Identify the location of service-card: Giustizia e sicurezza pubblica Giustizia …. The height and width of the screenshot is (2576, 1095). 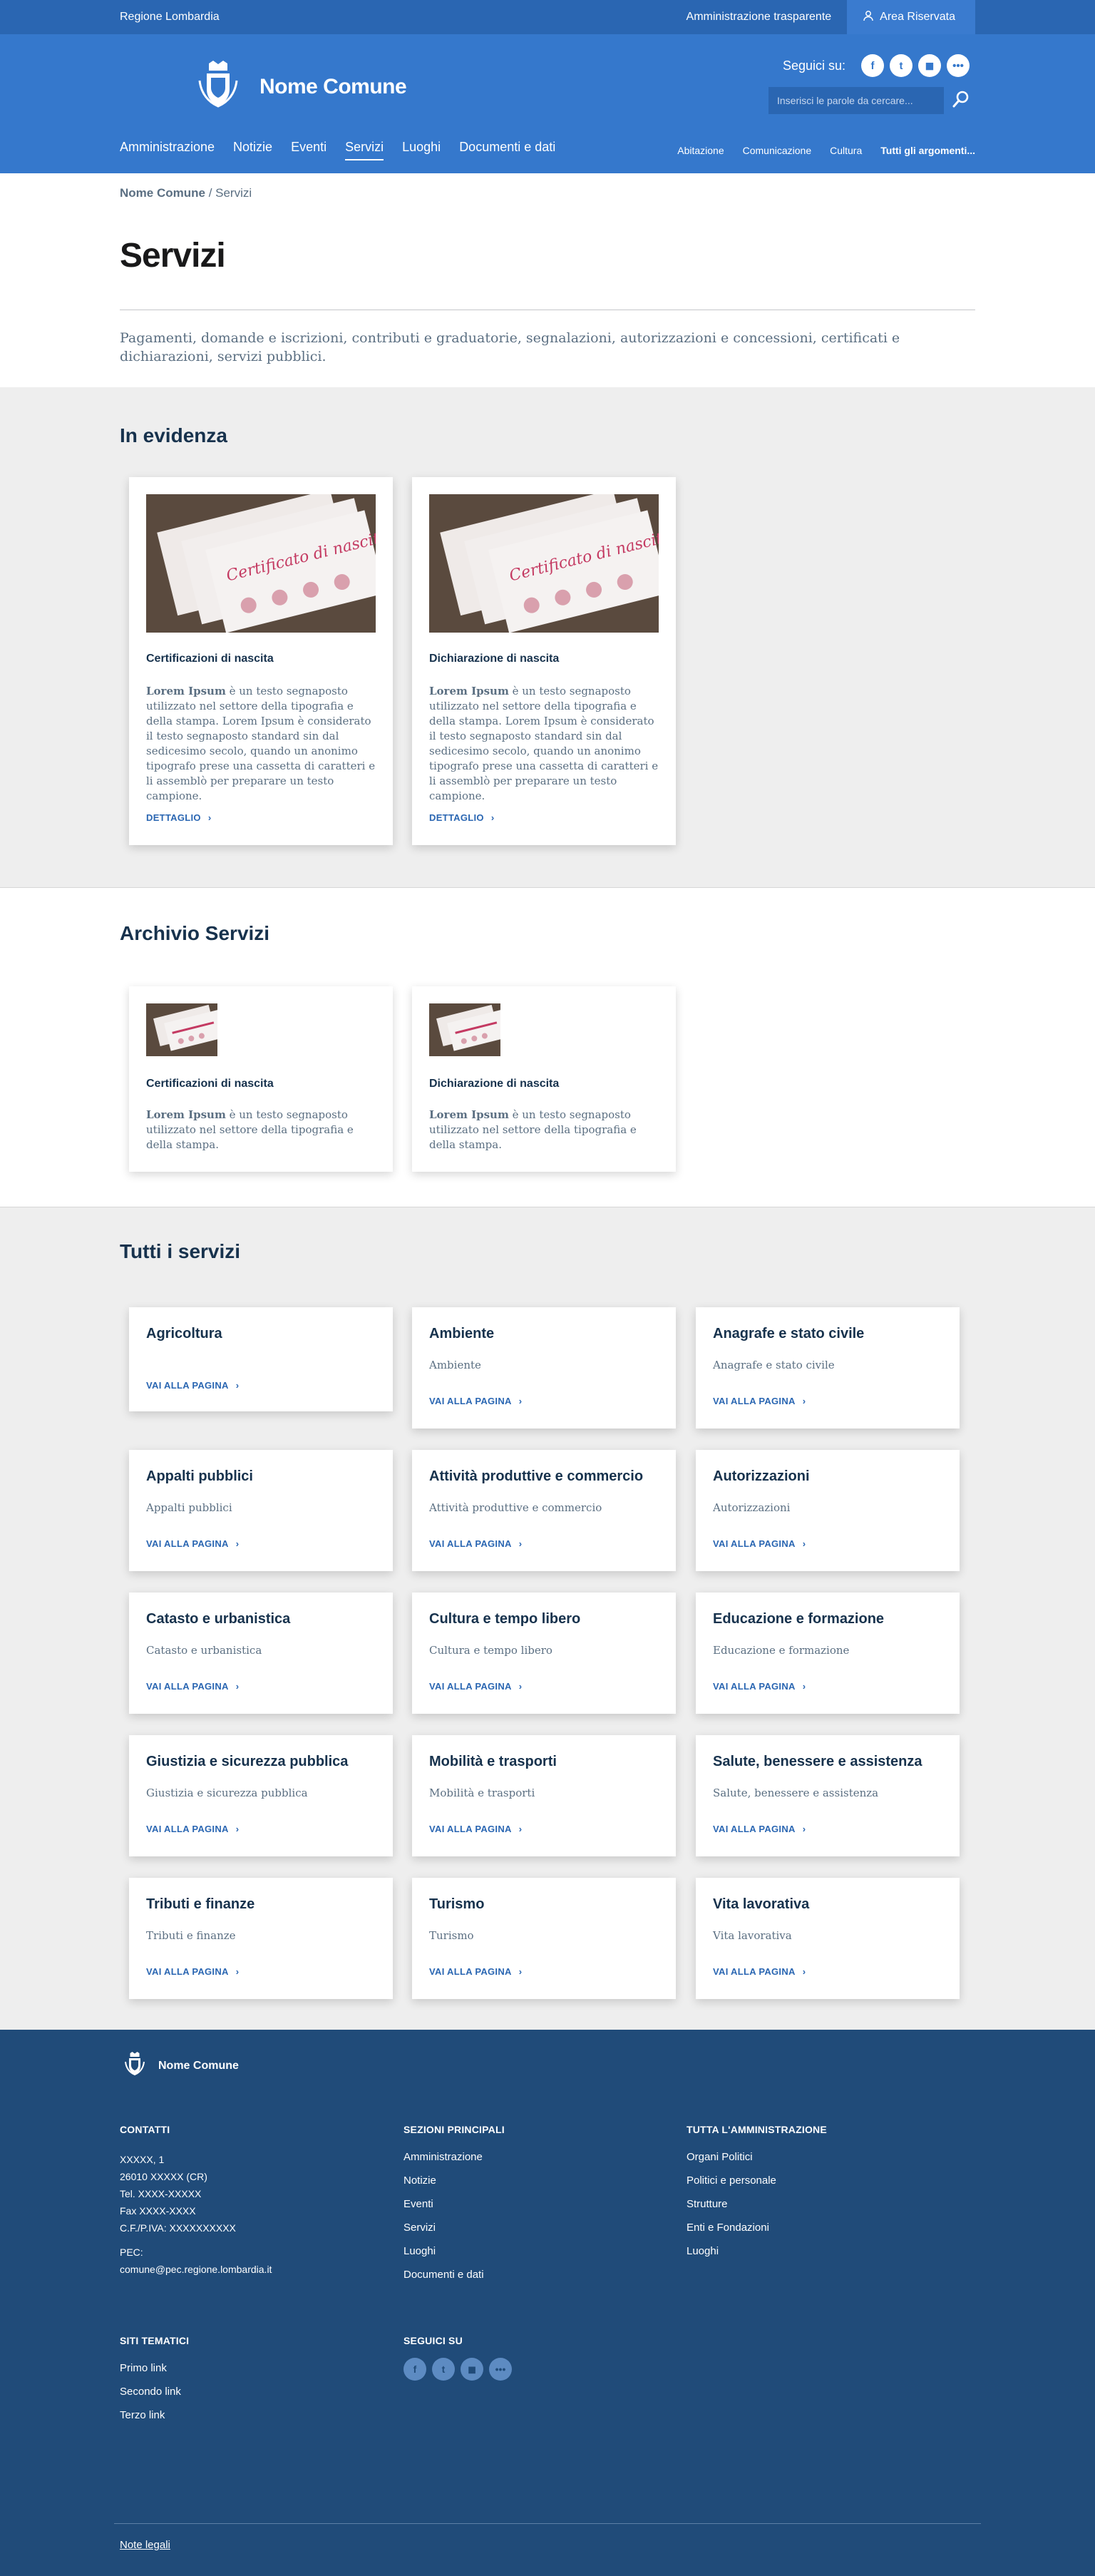
(261, 1795).